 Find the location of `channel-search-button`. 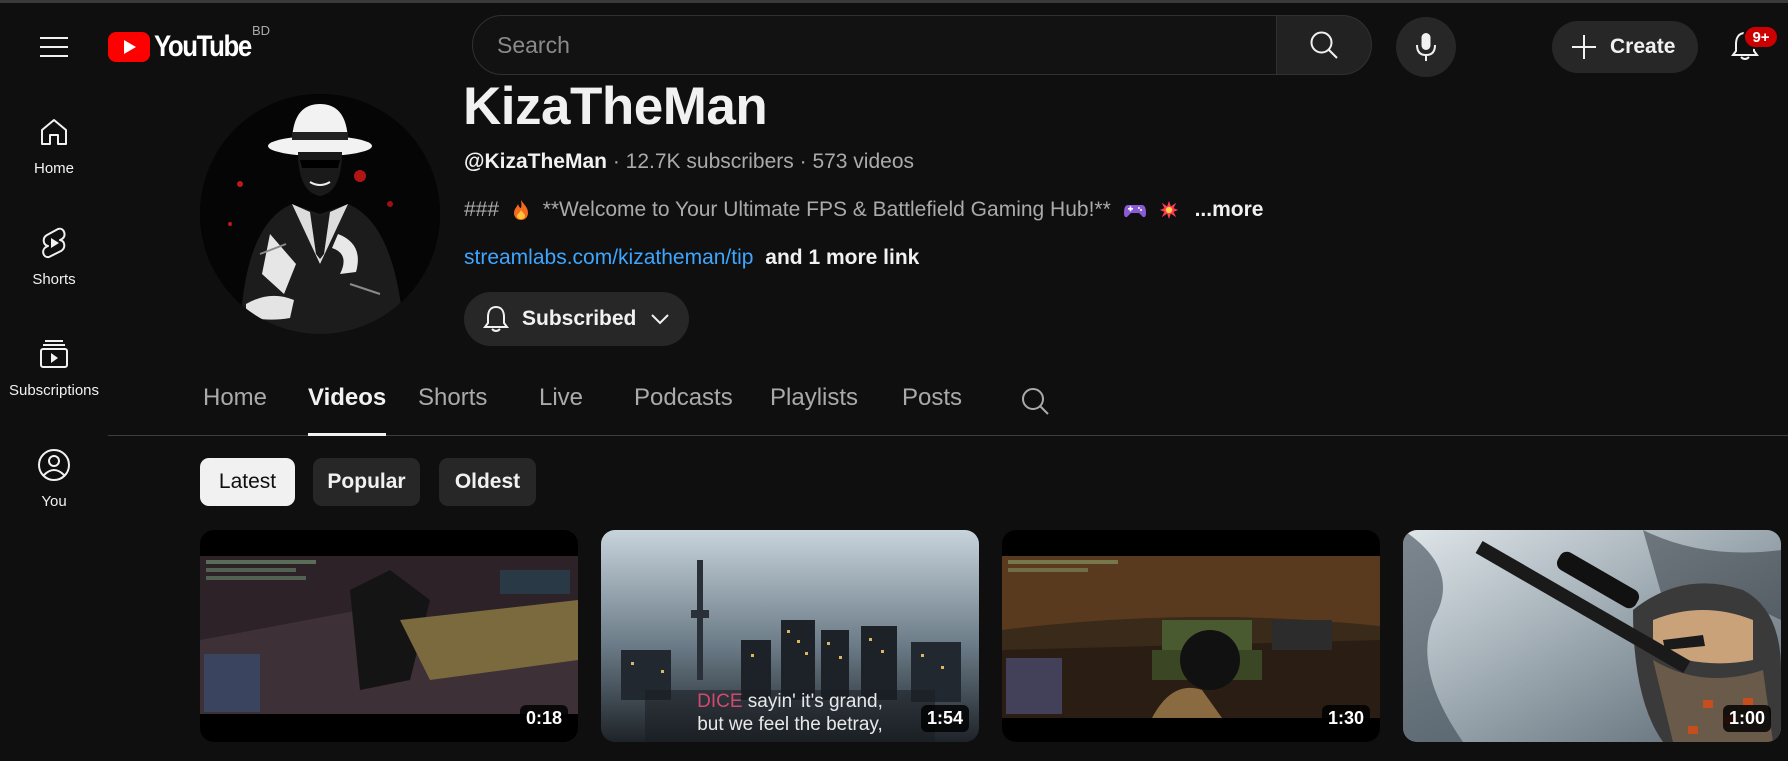

channel-search-button is located at coordinates (1037, 403).